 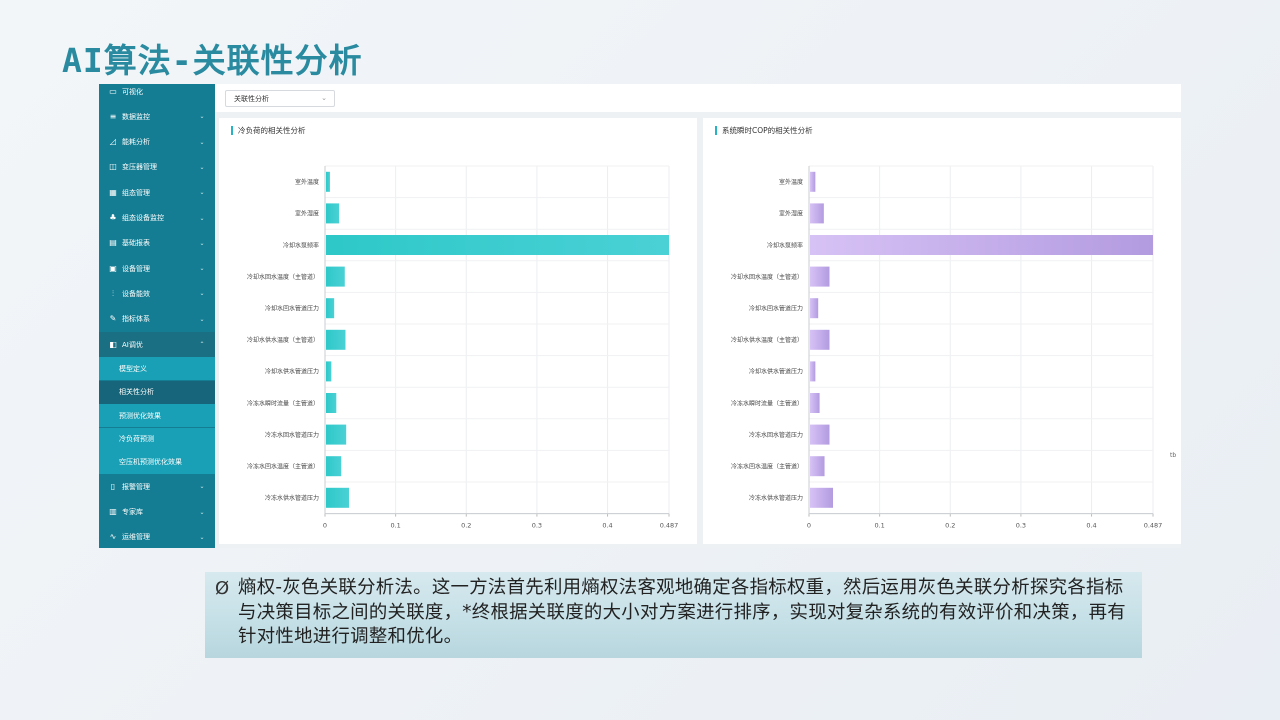 I want to click on category-label: 冷却水供水温度（主管道）, so click(x=767, y=340).